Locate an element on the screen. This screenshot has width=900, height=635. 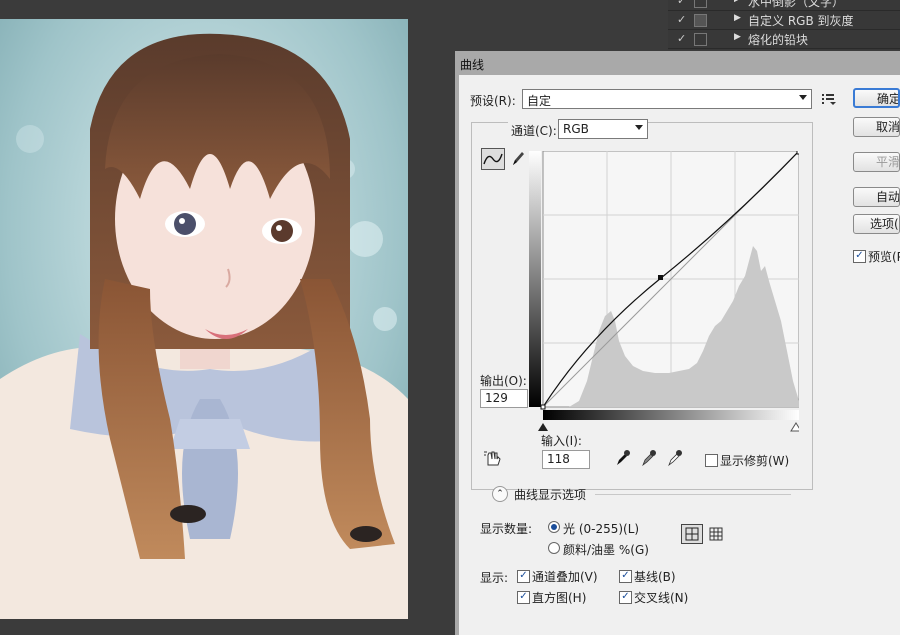
preset-dropdown: 自定 is located at coordinates (667, 99).